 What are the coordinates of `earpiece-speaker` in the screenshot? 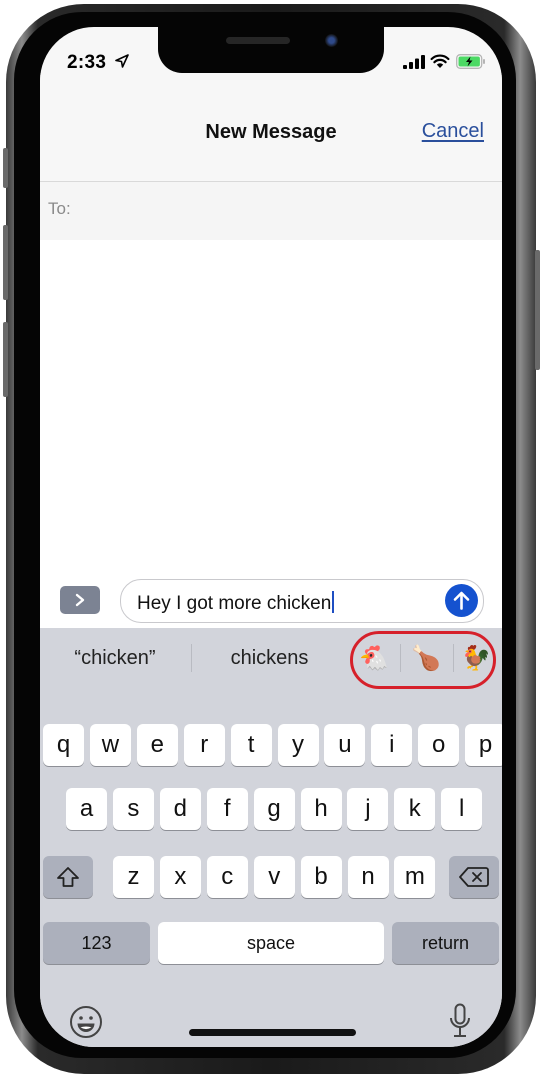 It's located at (258, 40).